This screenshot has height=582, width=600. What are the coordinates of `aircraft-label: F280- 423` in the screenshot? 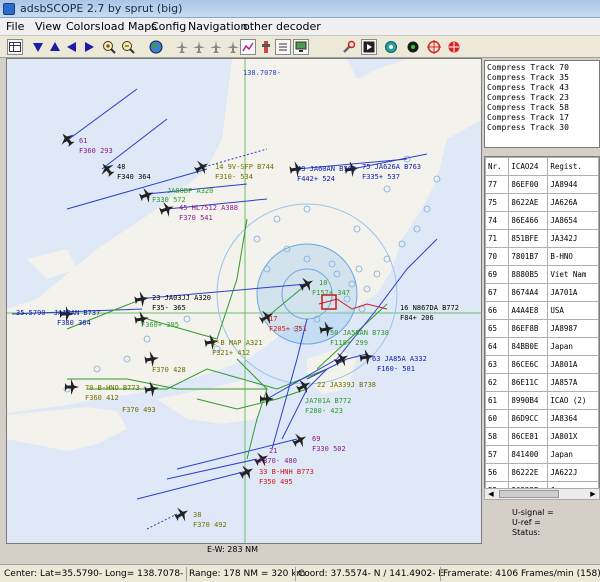 It's located at (324, 411).